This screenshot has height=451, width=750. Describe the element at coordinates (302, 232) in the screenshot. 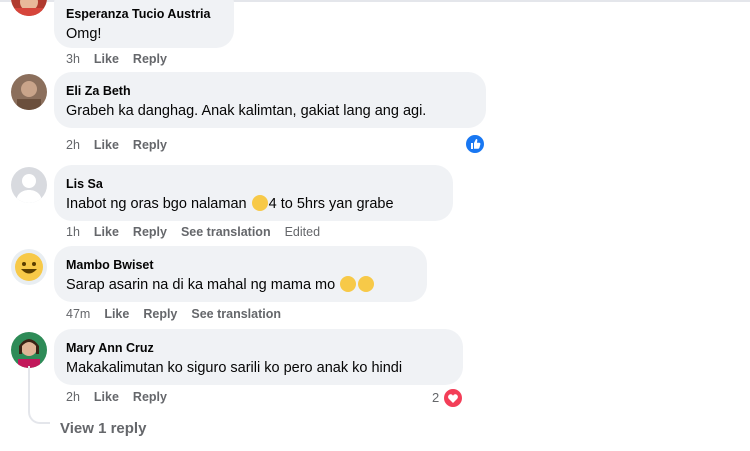

I see `edited-label: Edited` at that location.